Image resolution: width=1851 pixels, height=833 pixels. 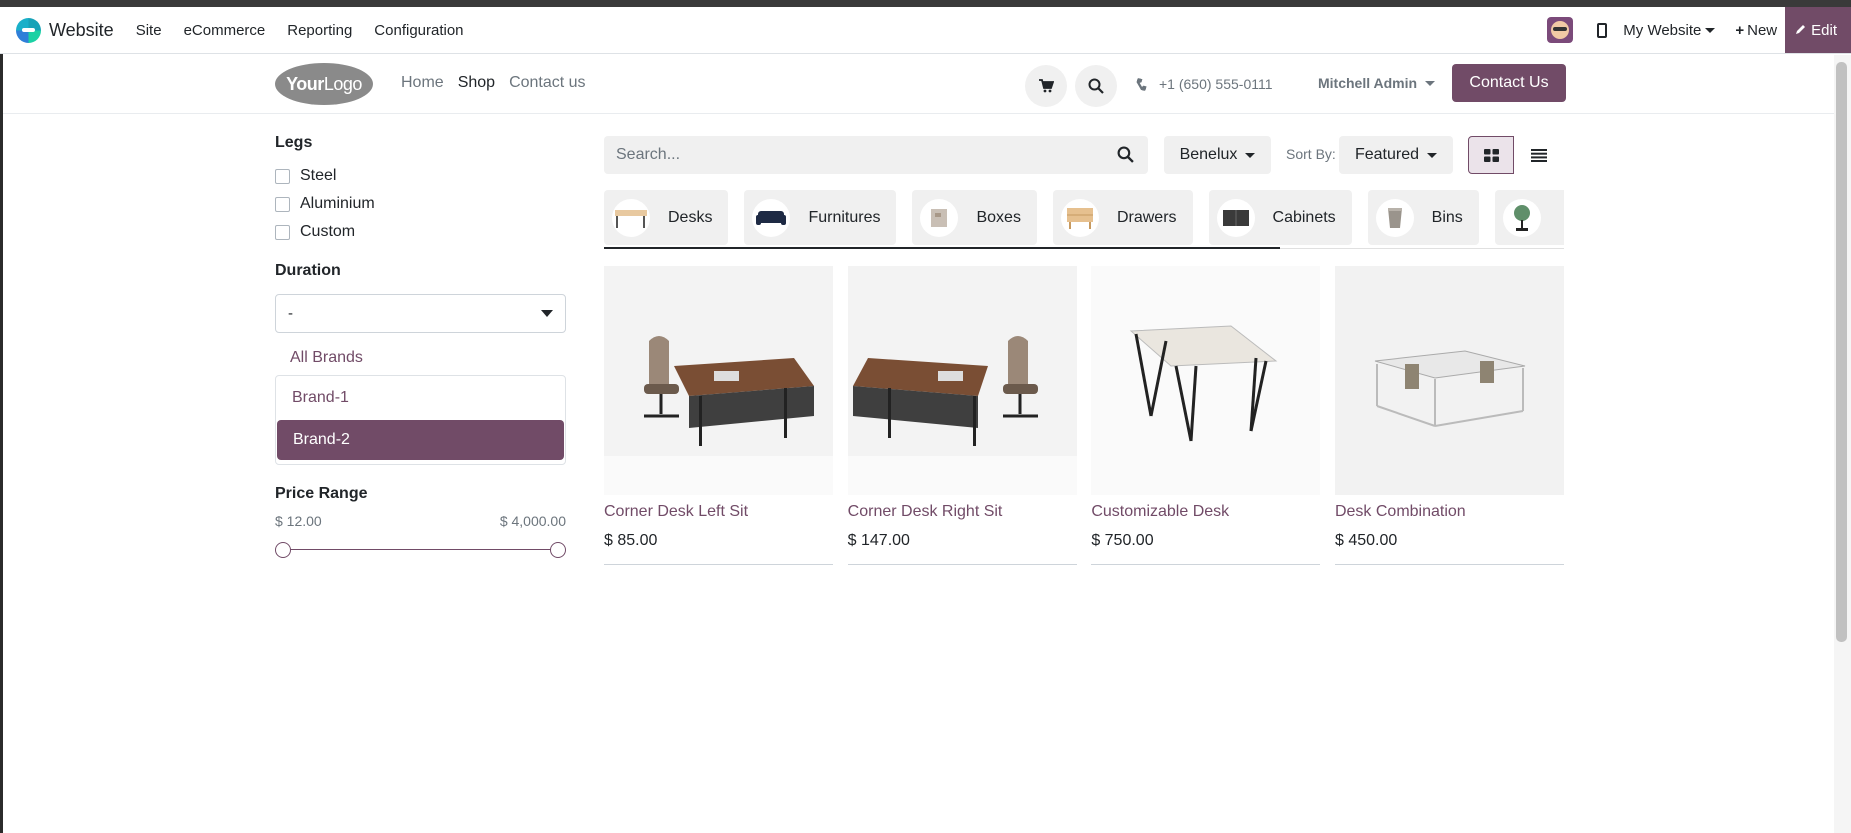 What do you see at coordinates (1509, 83) in the screenshot?
I see `contact-us-button: Contact Us` at bounding box center [1509, 83].